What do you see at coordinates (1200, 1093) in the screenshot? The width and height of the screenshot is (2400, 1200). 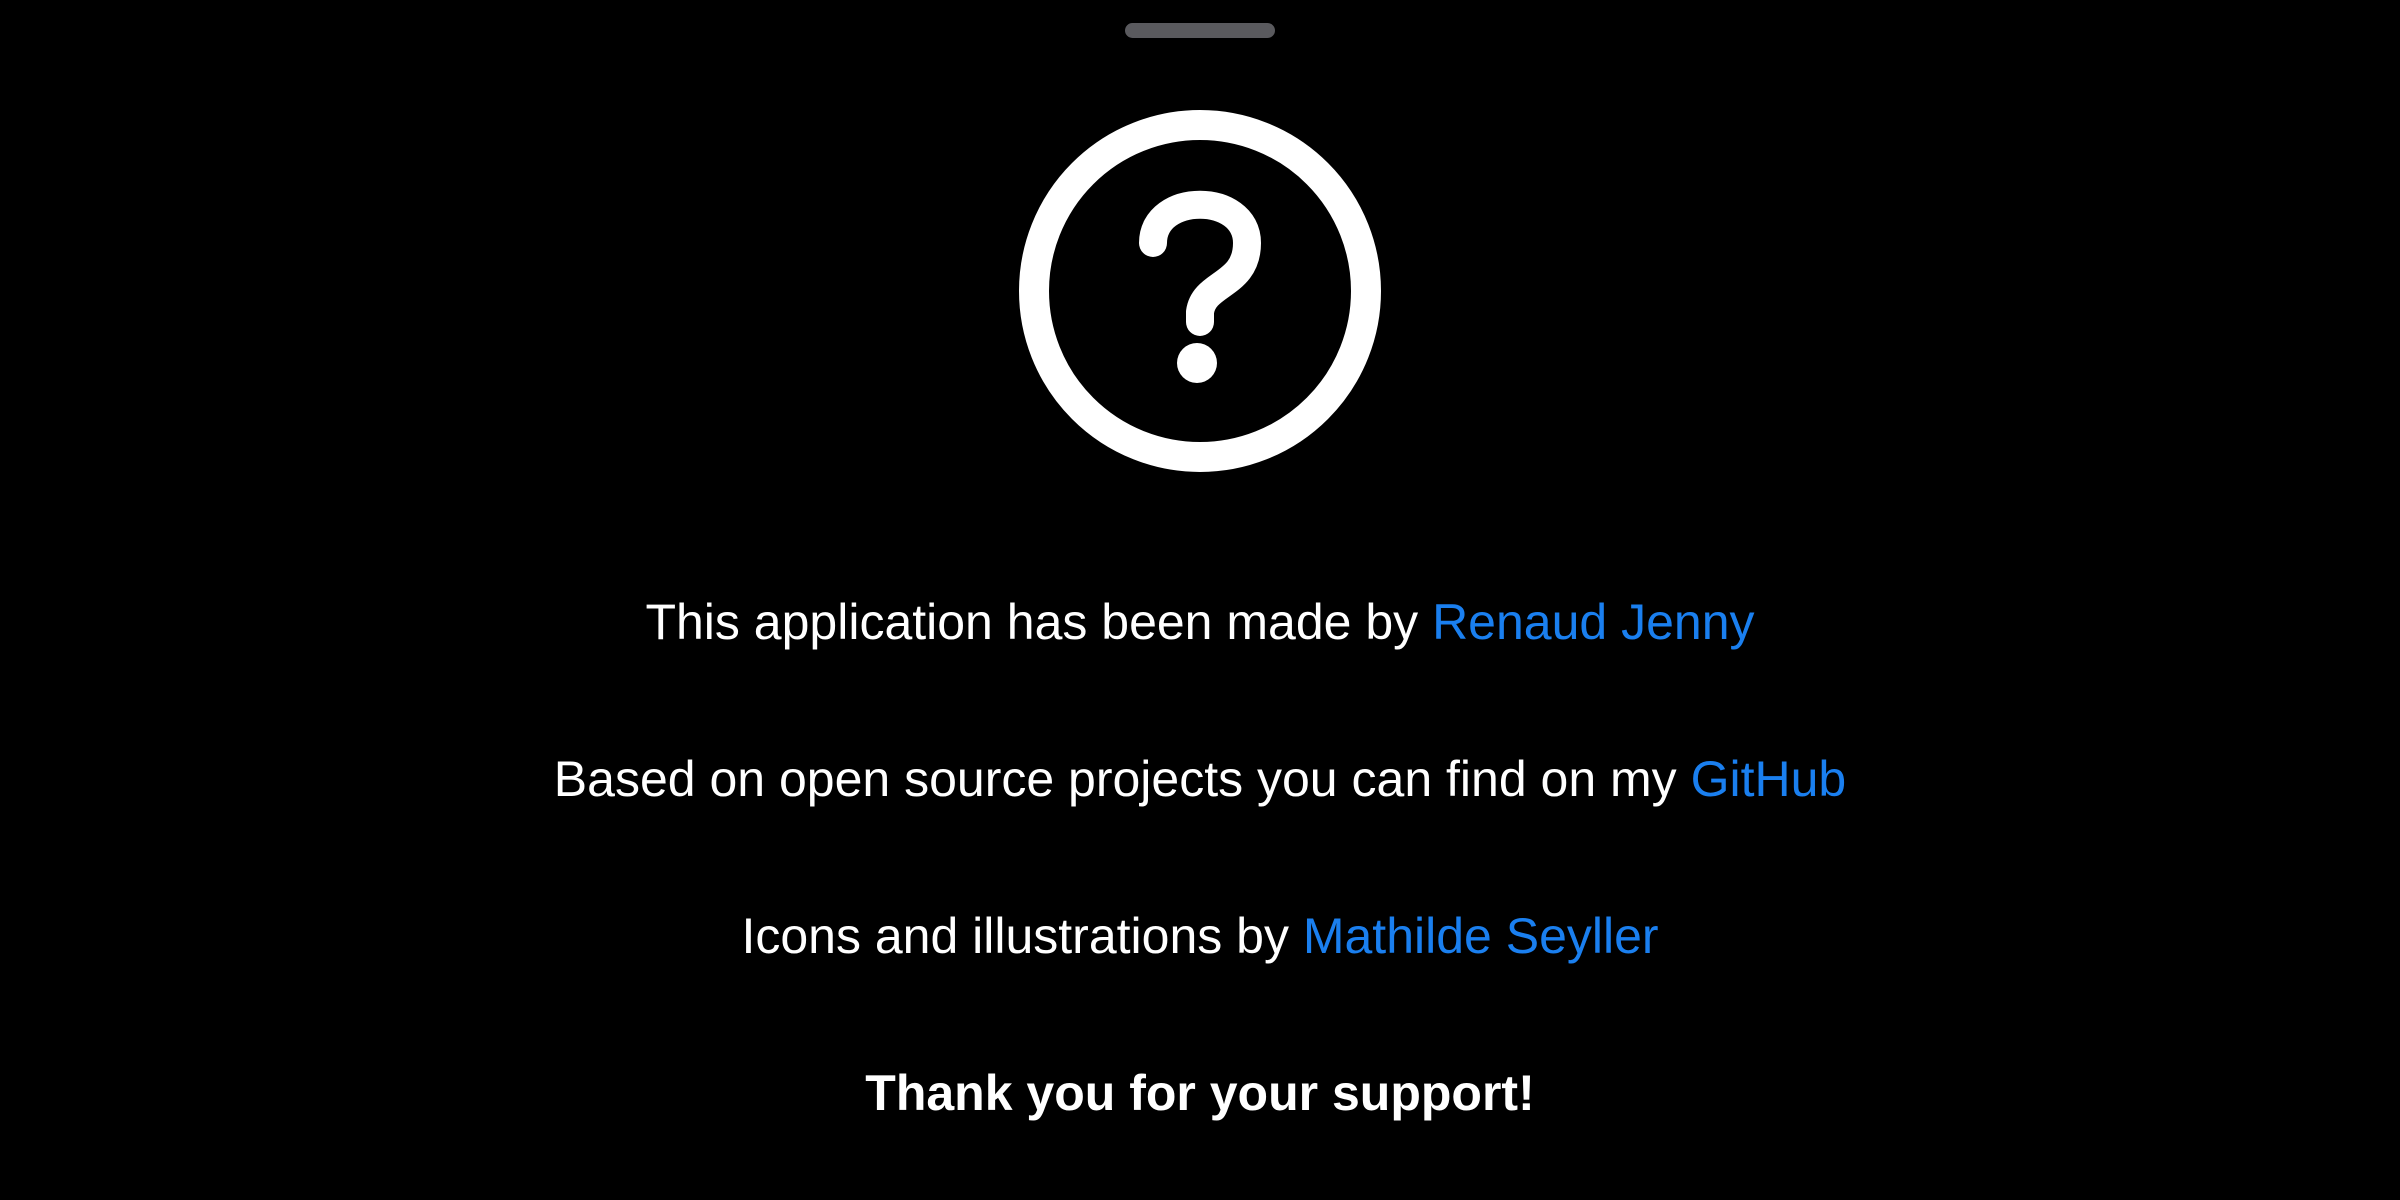 I see `thank-you-message: Thank you for your support!` at bounding box center [1200, 1093].